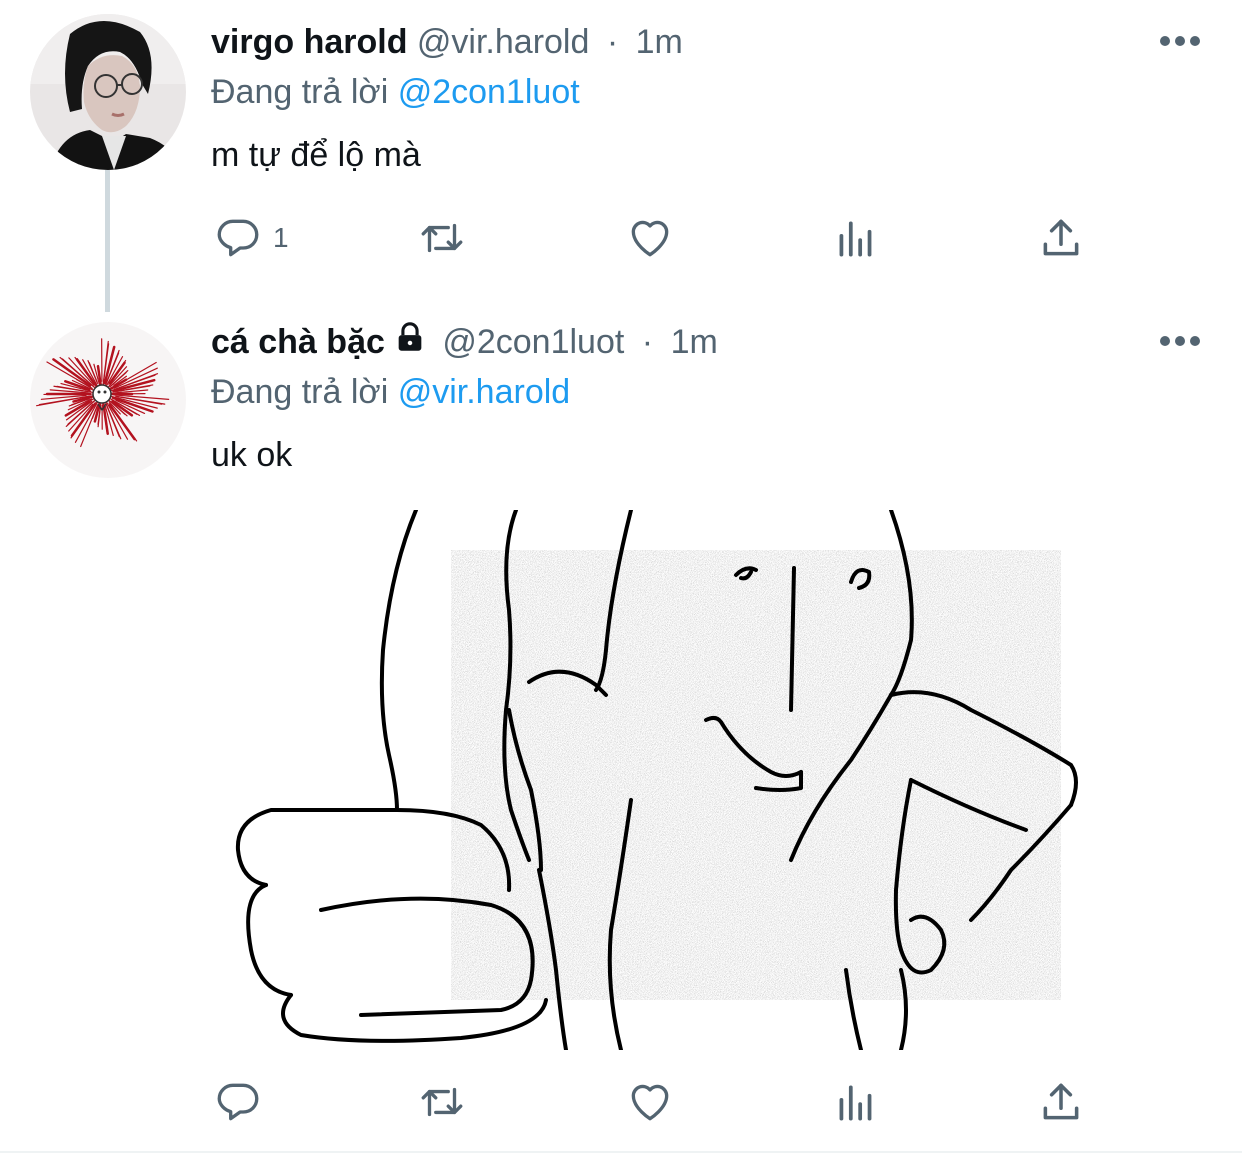 The image size is (1242, 1153). I want to click on replying-to: Đang trả lời @2con1luot, so click(395, 92).